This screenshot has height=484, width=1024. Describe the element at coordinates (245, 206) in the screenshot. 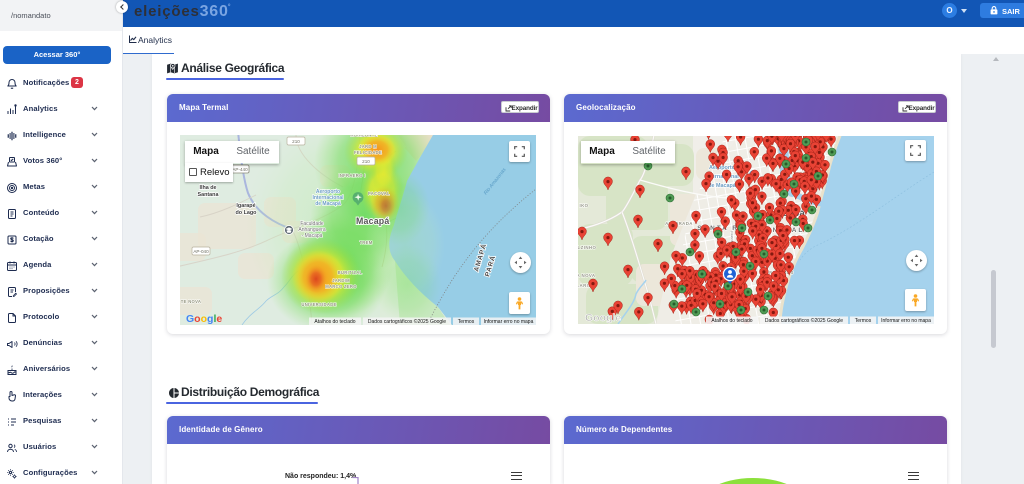

I see `svg-text: Igarapé` at that location.